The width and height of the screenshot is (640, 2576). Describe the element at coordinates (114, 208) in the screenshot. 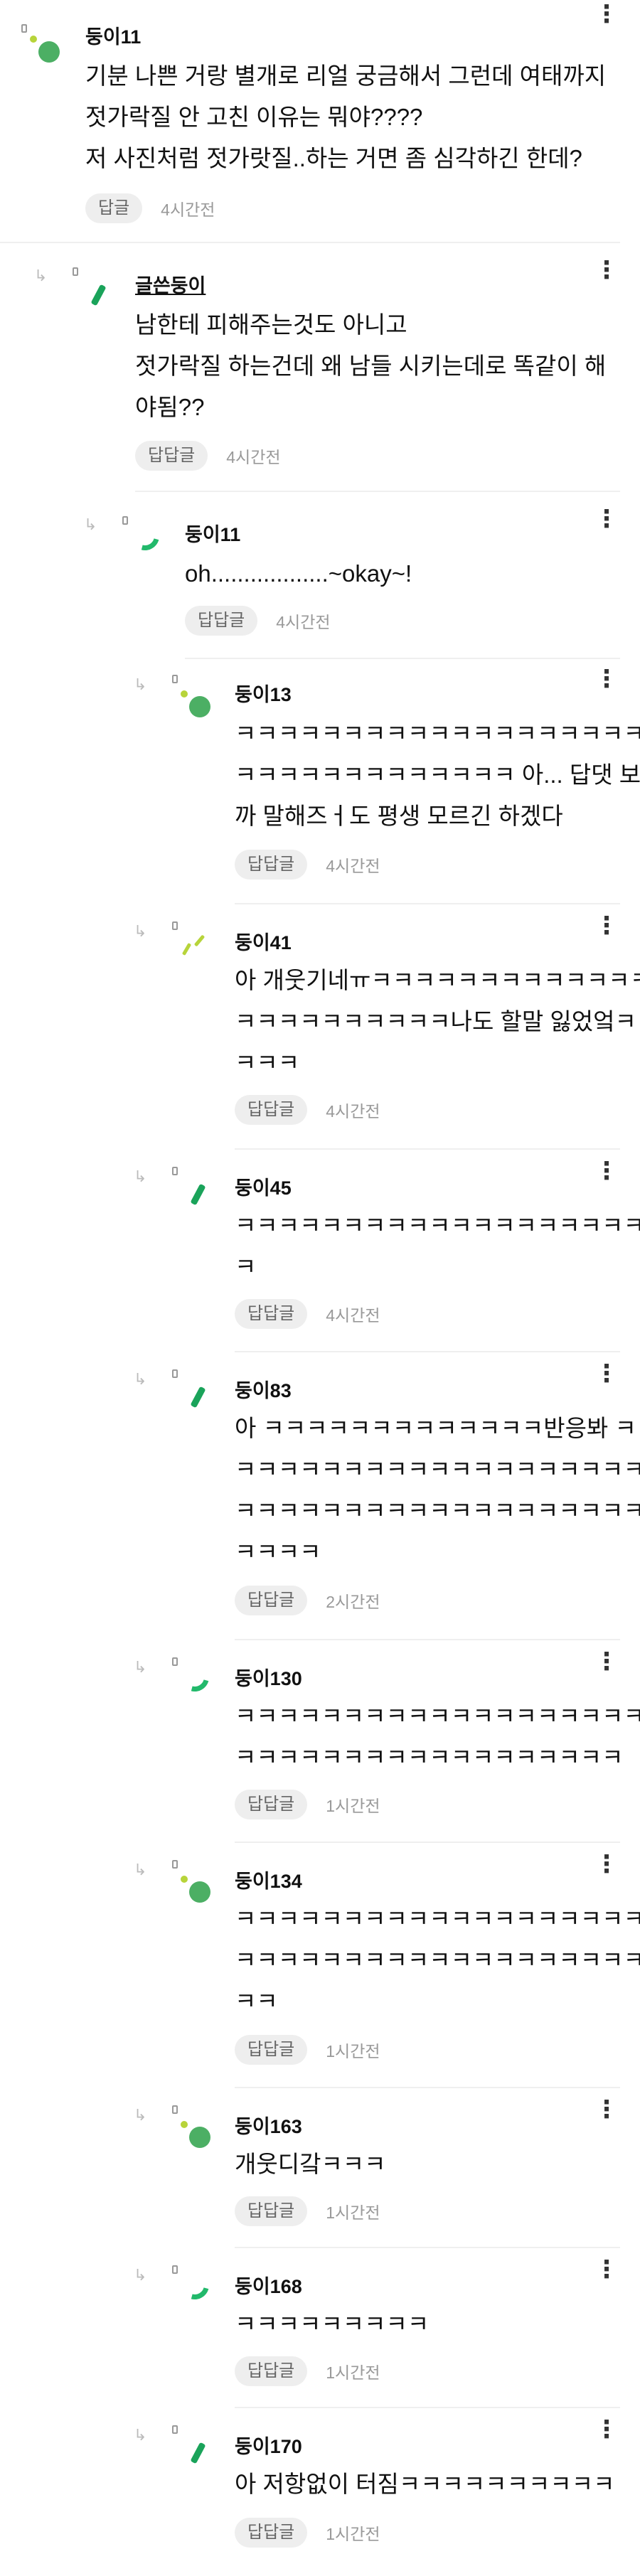

I see `reply-button: 답글` at that location.